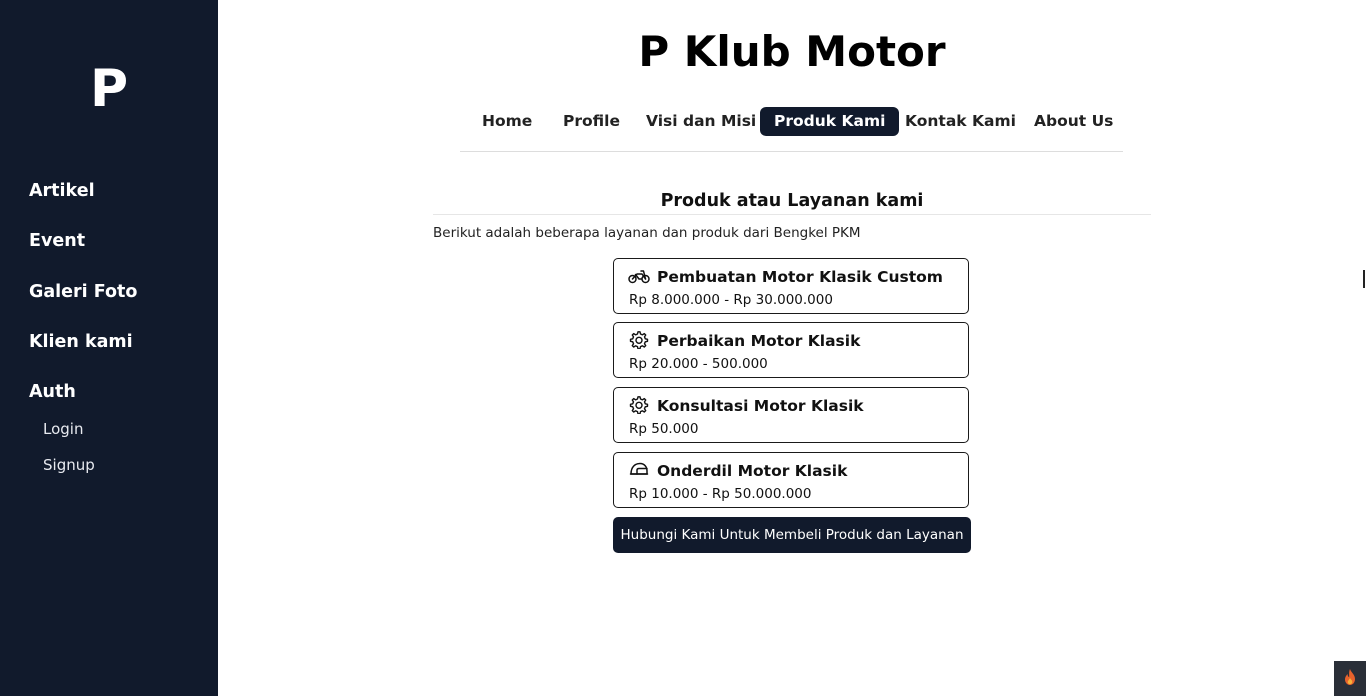 The width and height of the screenshot is (1366, 696). What do you see at coordinates (752, 471) in the screenshot?
I see `product-name: Onderdil Motor Klasik` at bounding box center [752, 471].